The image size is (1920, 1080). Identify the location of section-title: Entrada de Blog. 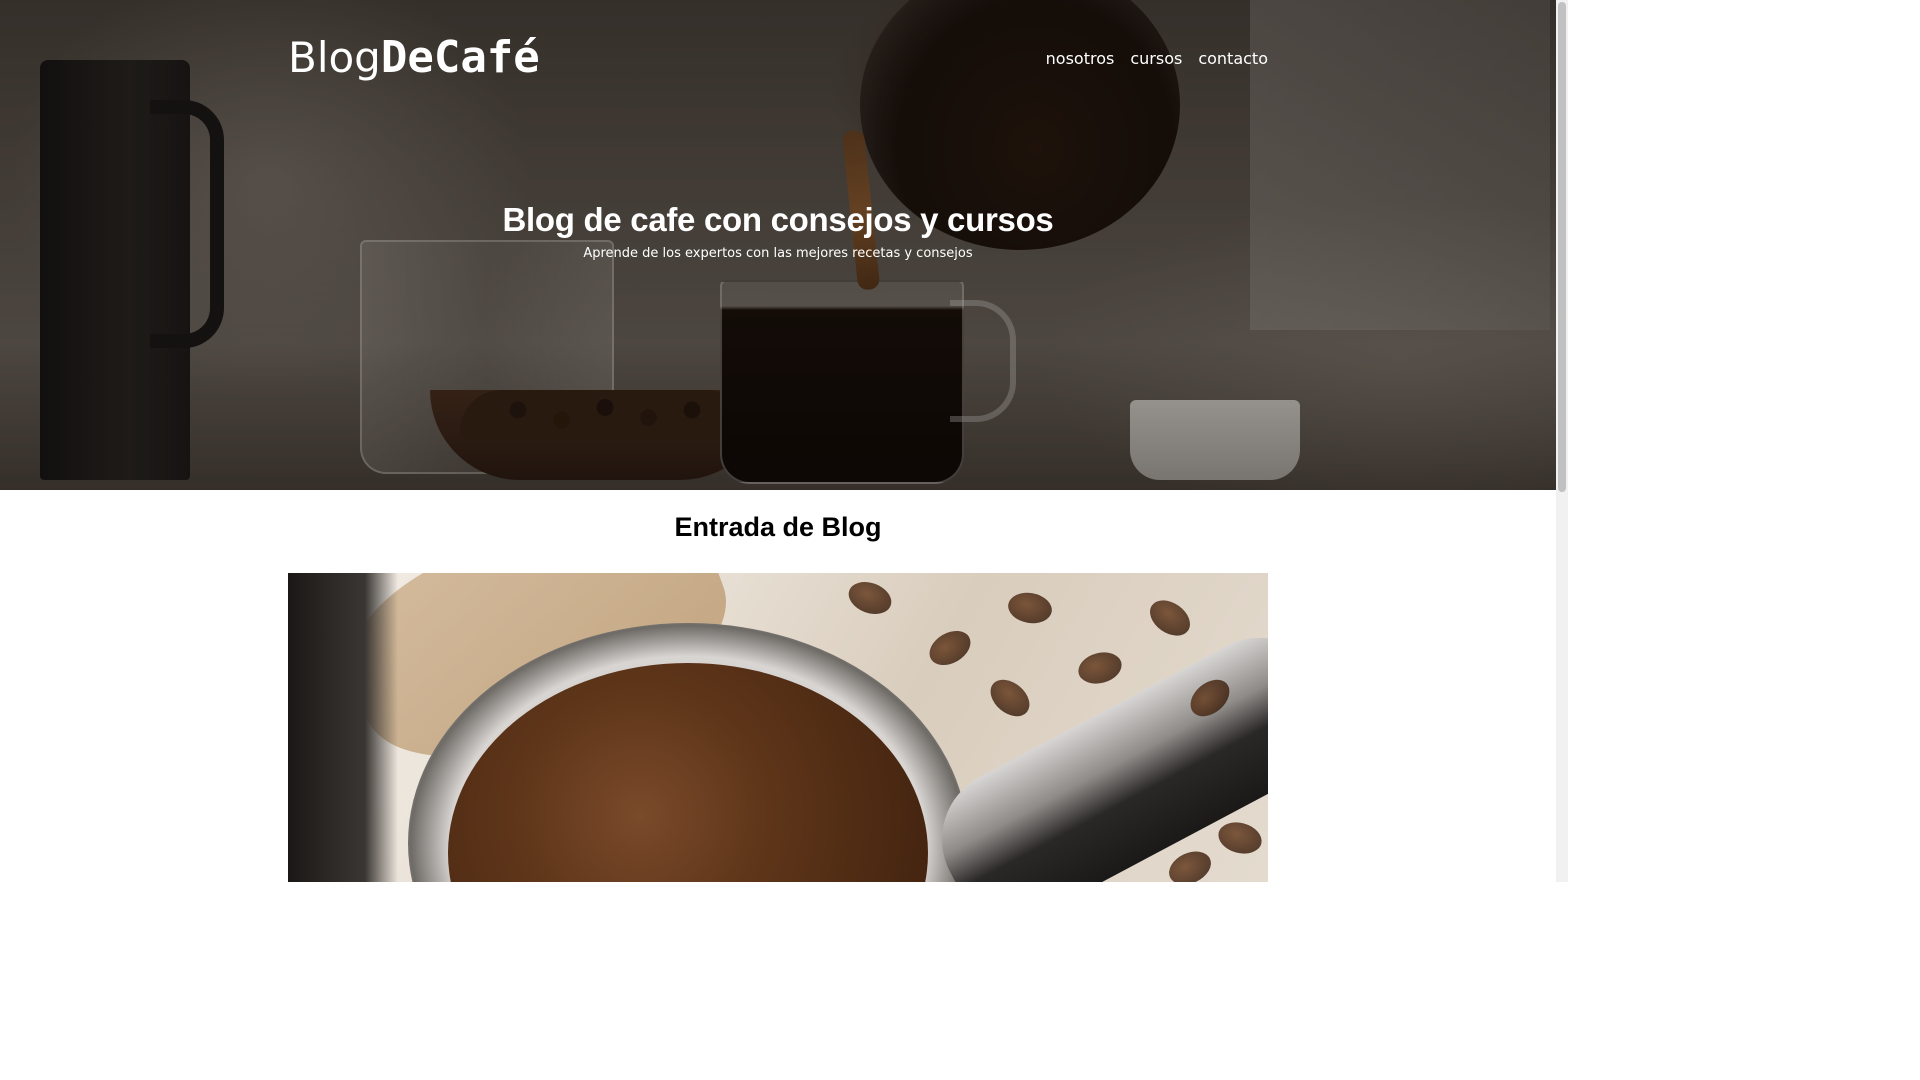
(778, 527).